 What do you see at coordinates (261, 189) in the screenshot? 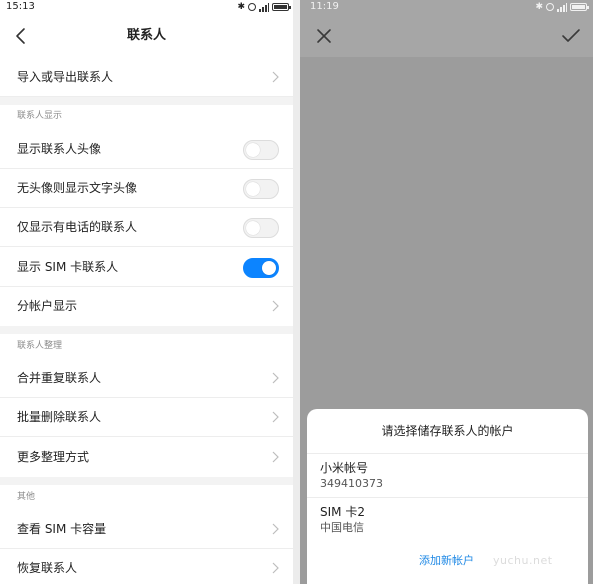
I see `text-avatar-toggle` at bounding box center [261, 189].